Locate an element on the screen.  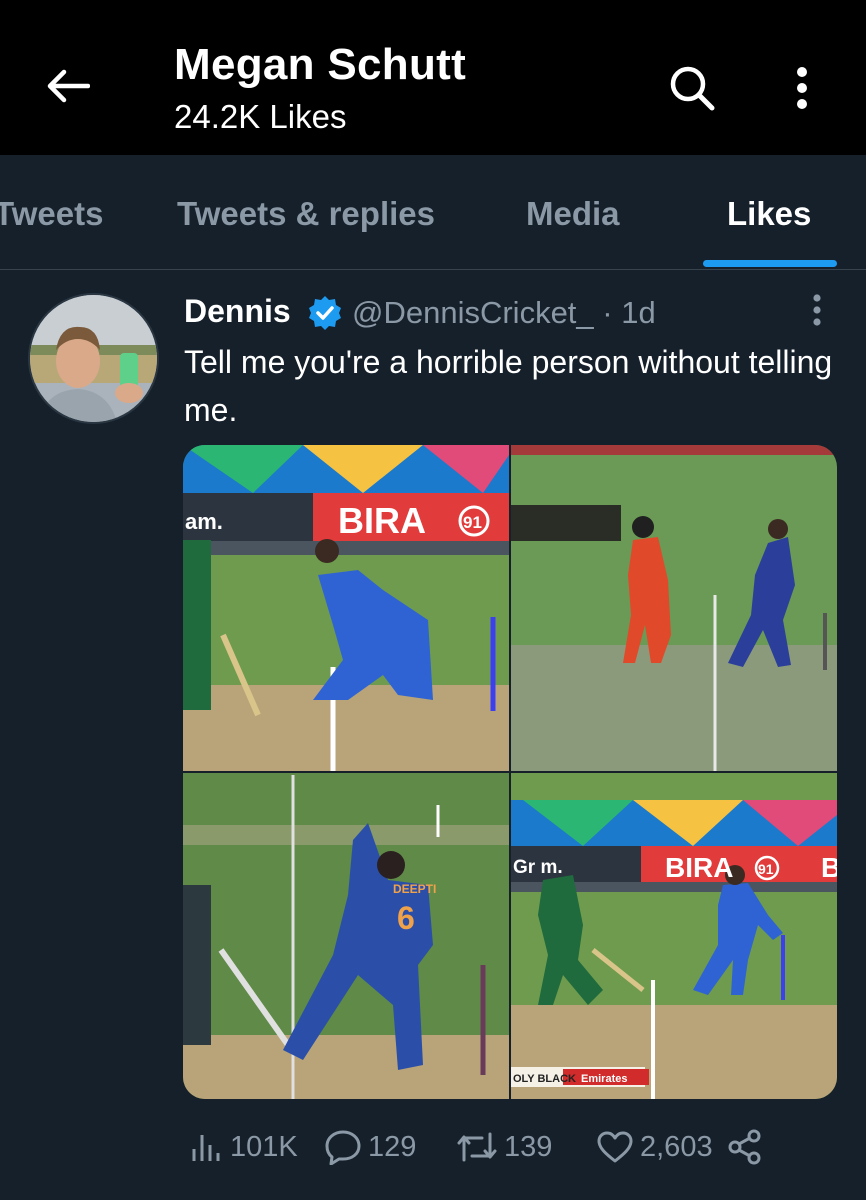
avatar is located at coordinates (93, 358).